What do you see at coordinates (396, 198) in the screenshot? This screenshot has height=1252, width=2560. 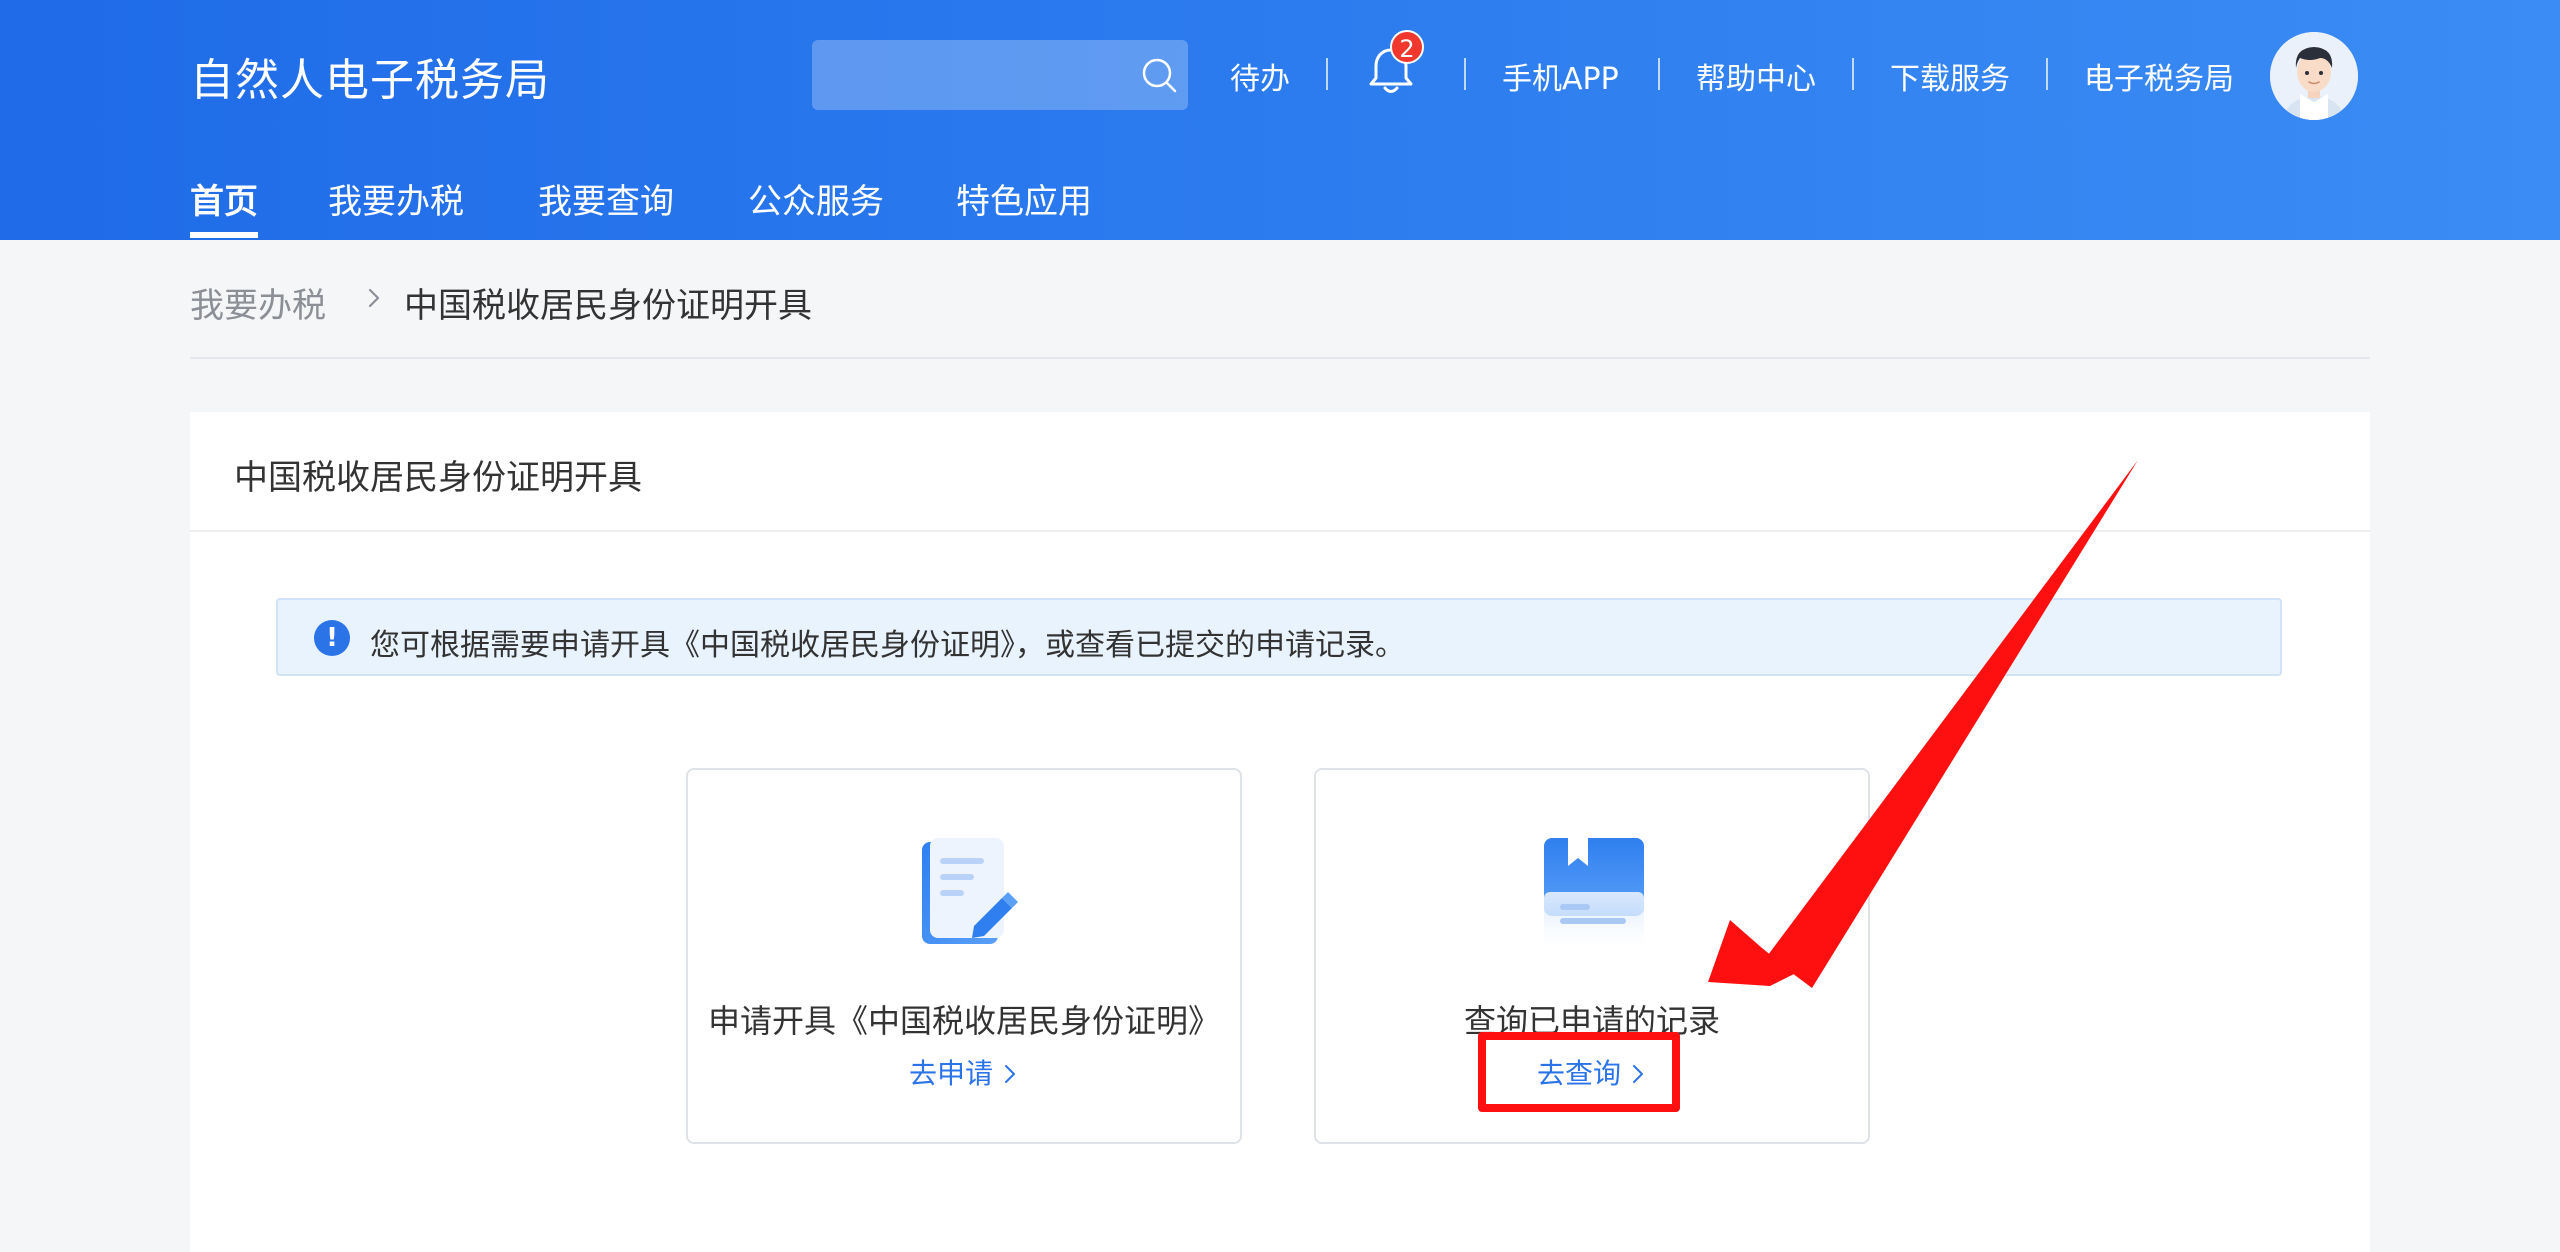 I see `nav-handle-tax: 我要办税` at bounding box center [396, 198].